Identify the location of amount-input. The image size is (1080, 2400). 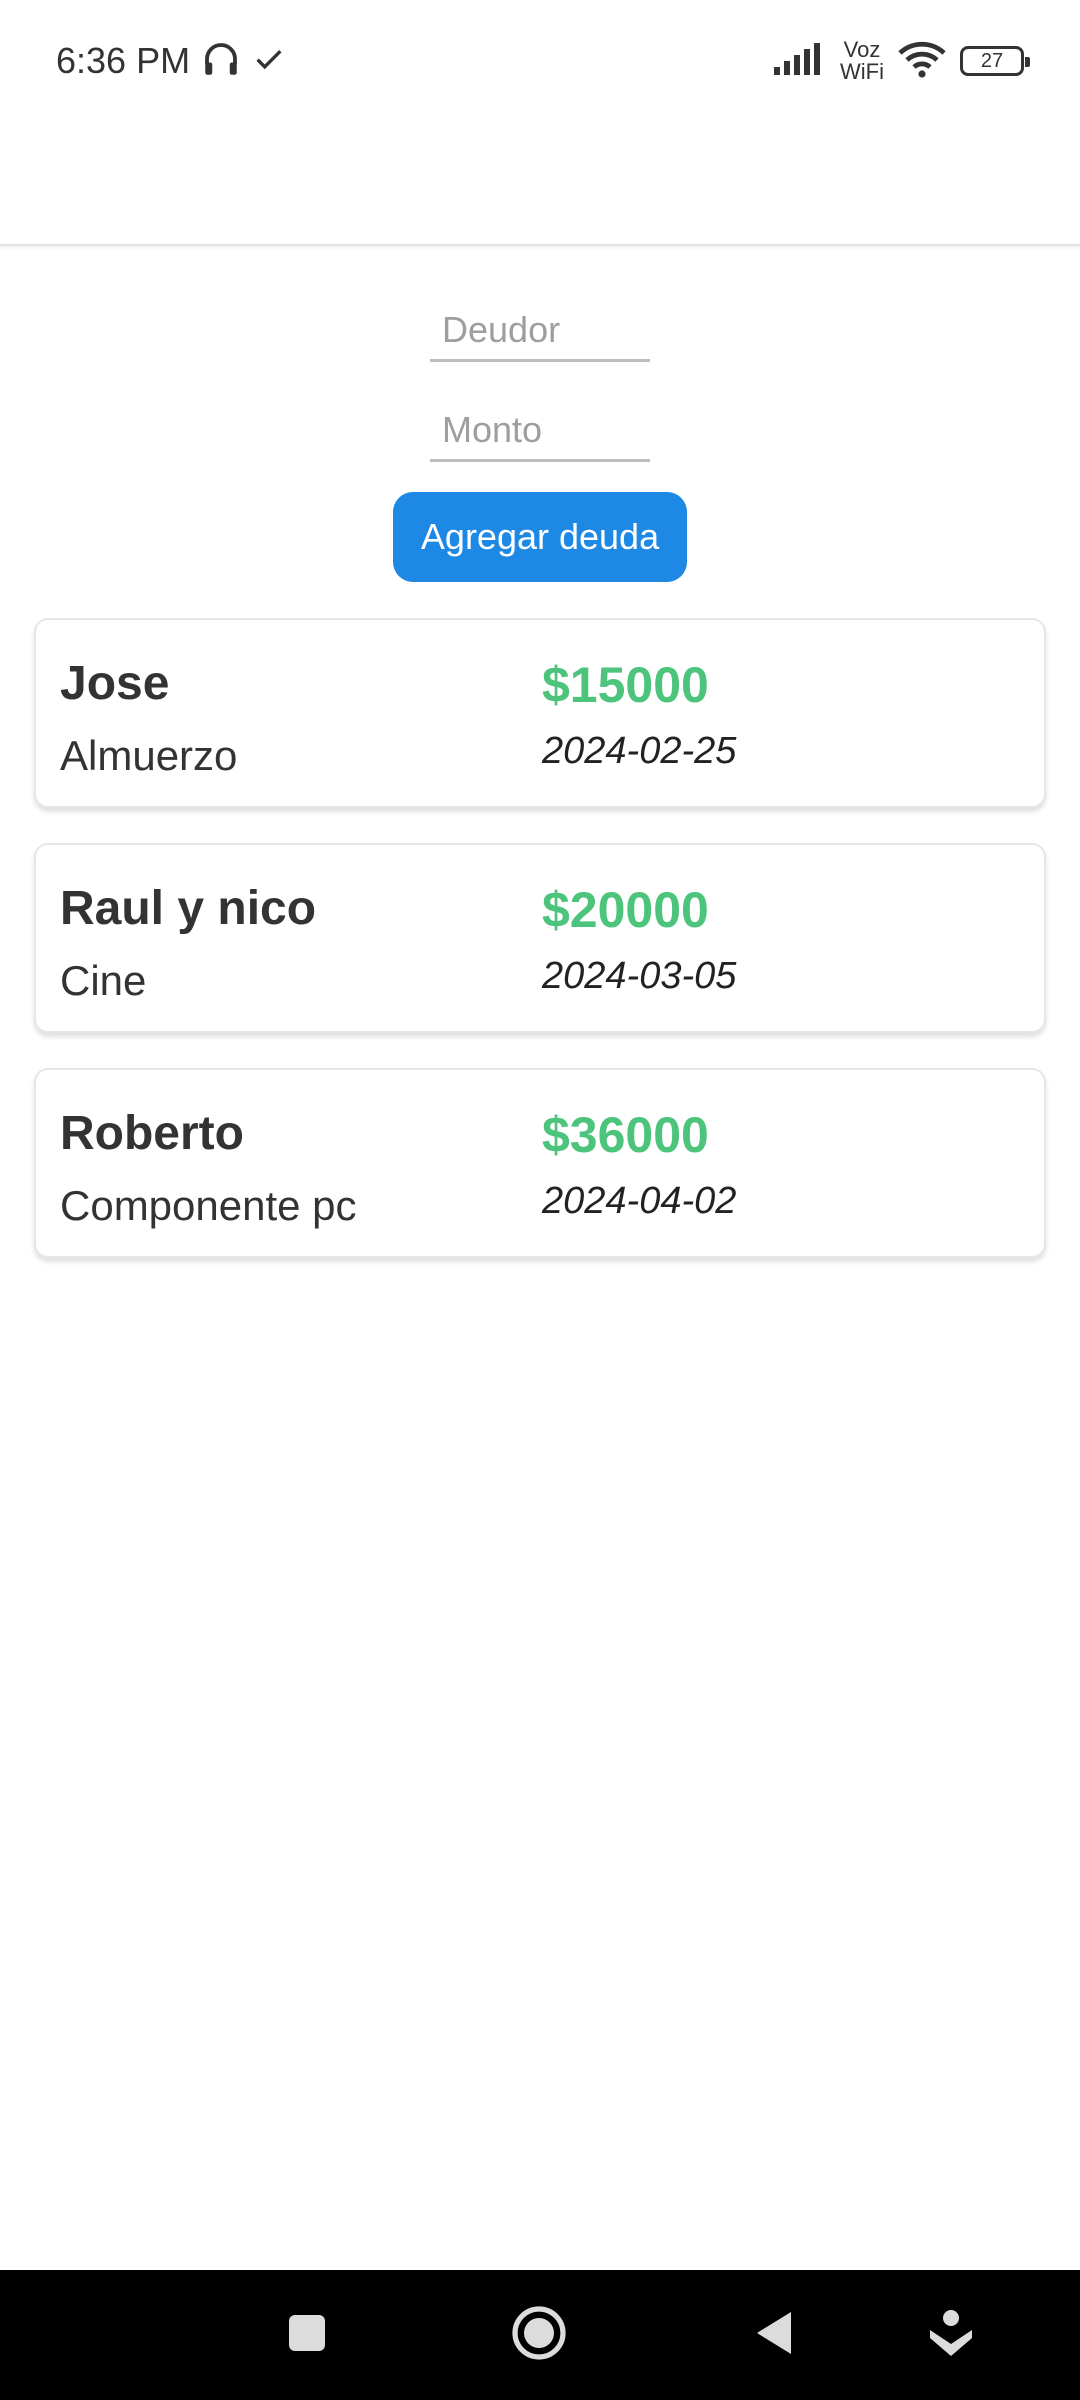
(540, 424).